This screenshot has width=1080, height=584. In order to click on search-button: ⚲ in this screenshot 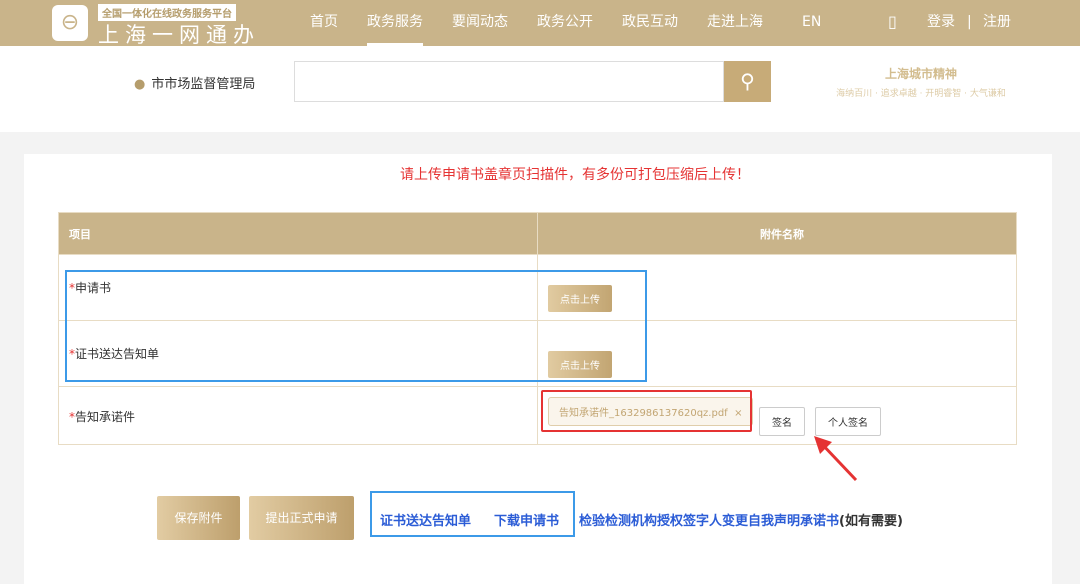, I will do `click(747, 81)`.